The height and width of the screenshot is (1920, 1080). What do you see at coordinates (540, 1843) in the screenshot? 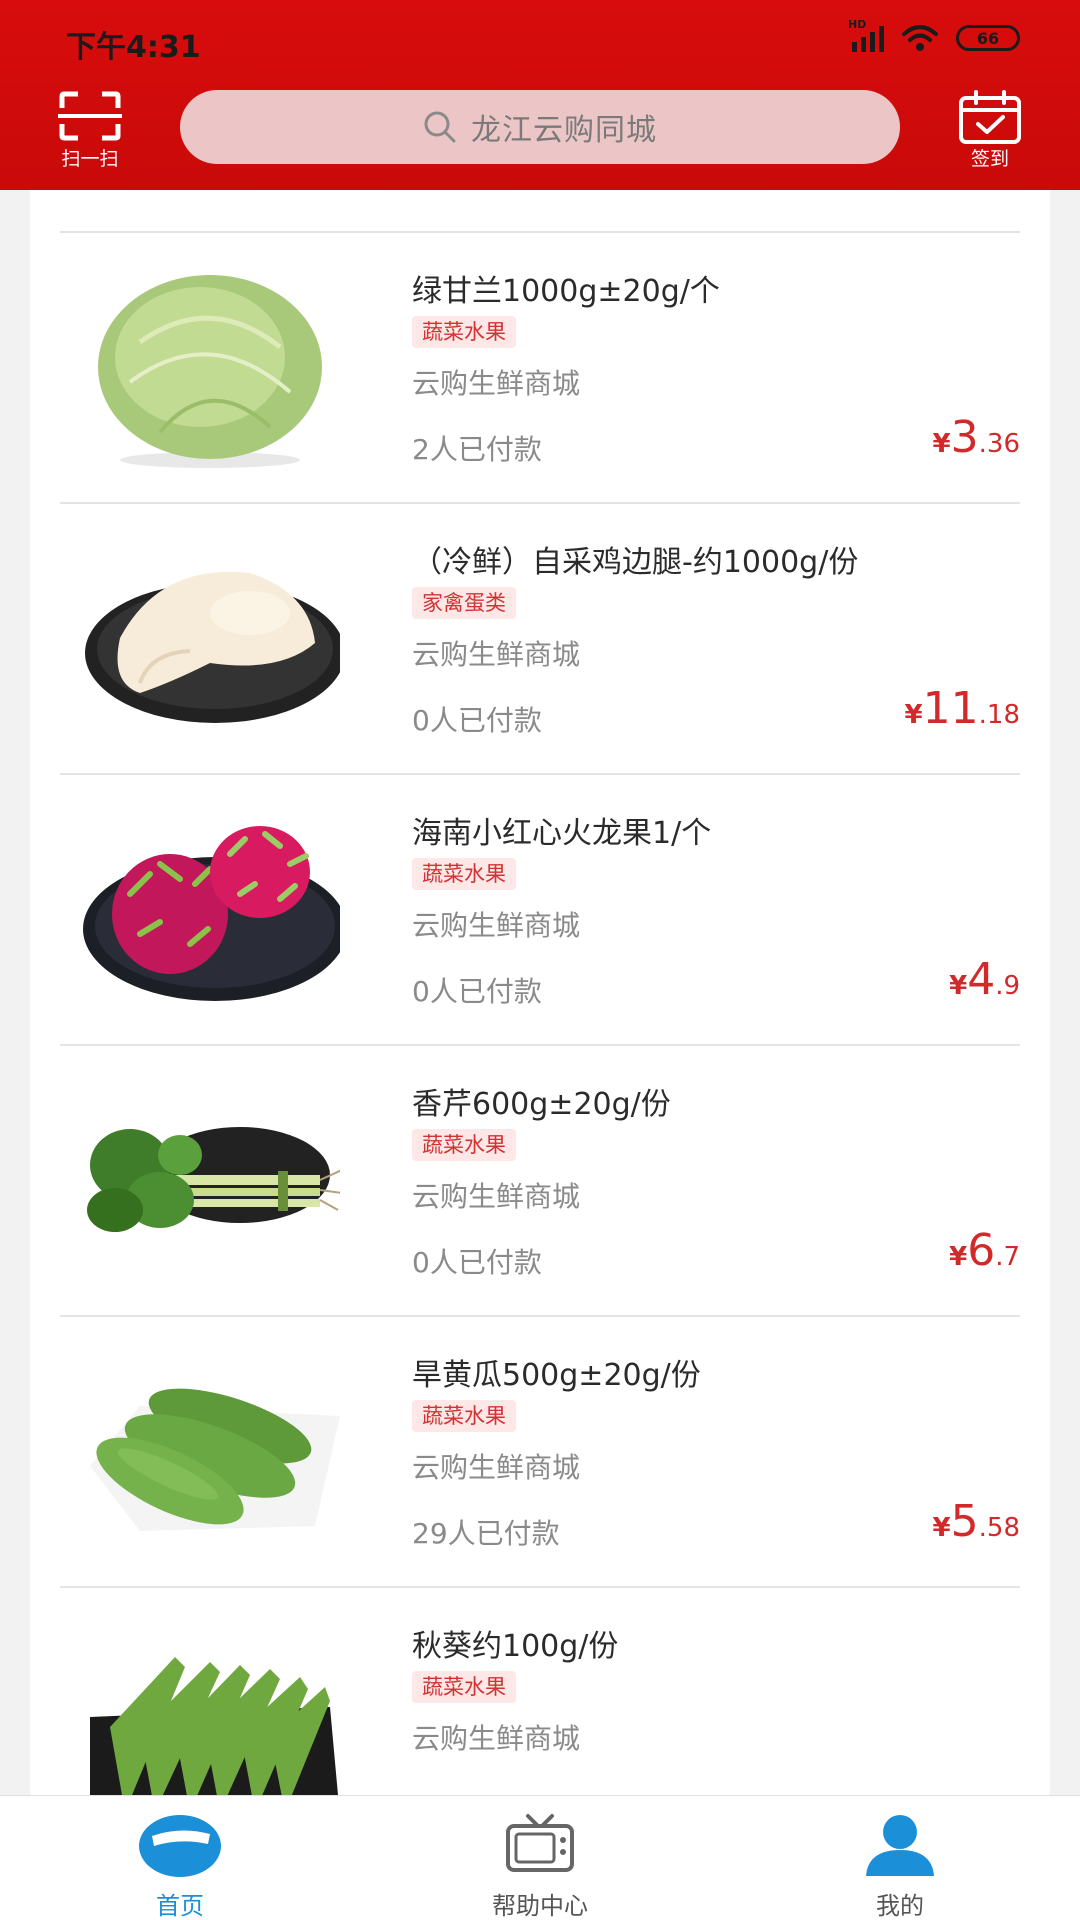
I see `tv-icon` at bounding box center [540, 1843].